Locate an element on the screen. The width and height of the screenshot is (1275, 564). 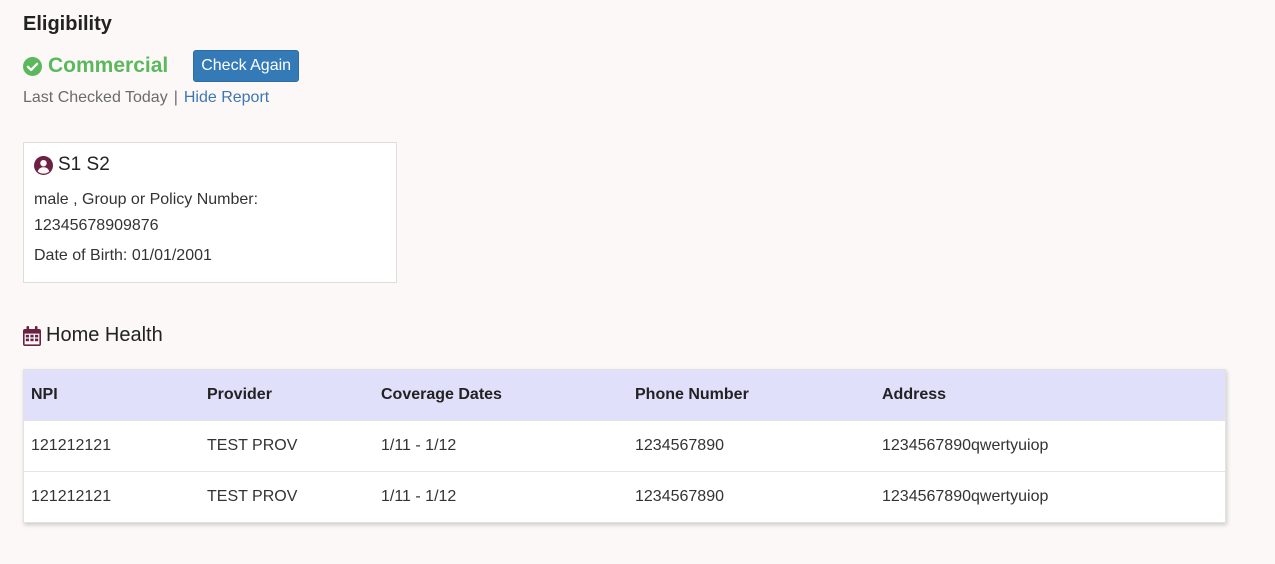
last-checked-text: Last Checked Today is located at coordinates (95, 97).